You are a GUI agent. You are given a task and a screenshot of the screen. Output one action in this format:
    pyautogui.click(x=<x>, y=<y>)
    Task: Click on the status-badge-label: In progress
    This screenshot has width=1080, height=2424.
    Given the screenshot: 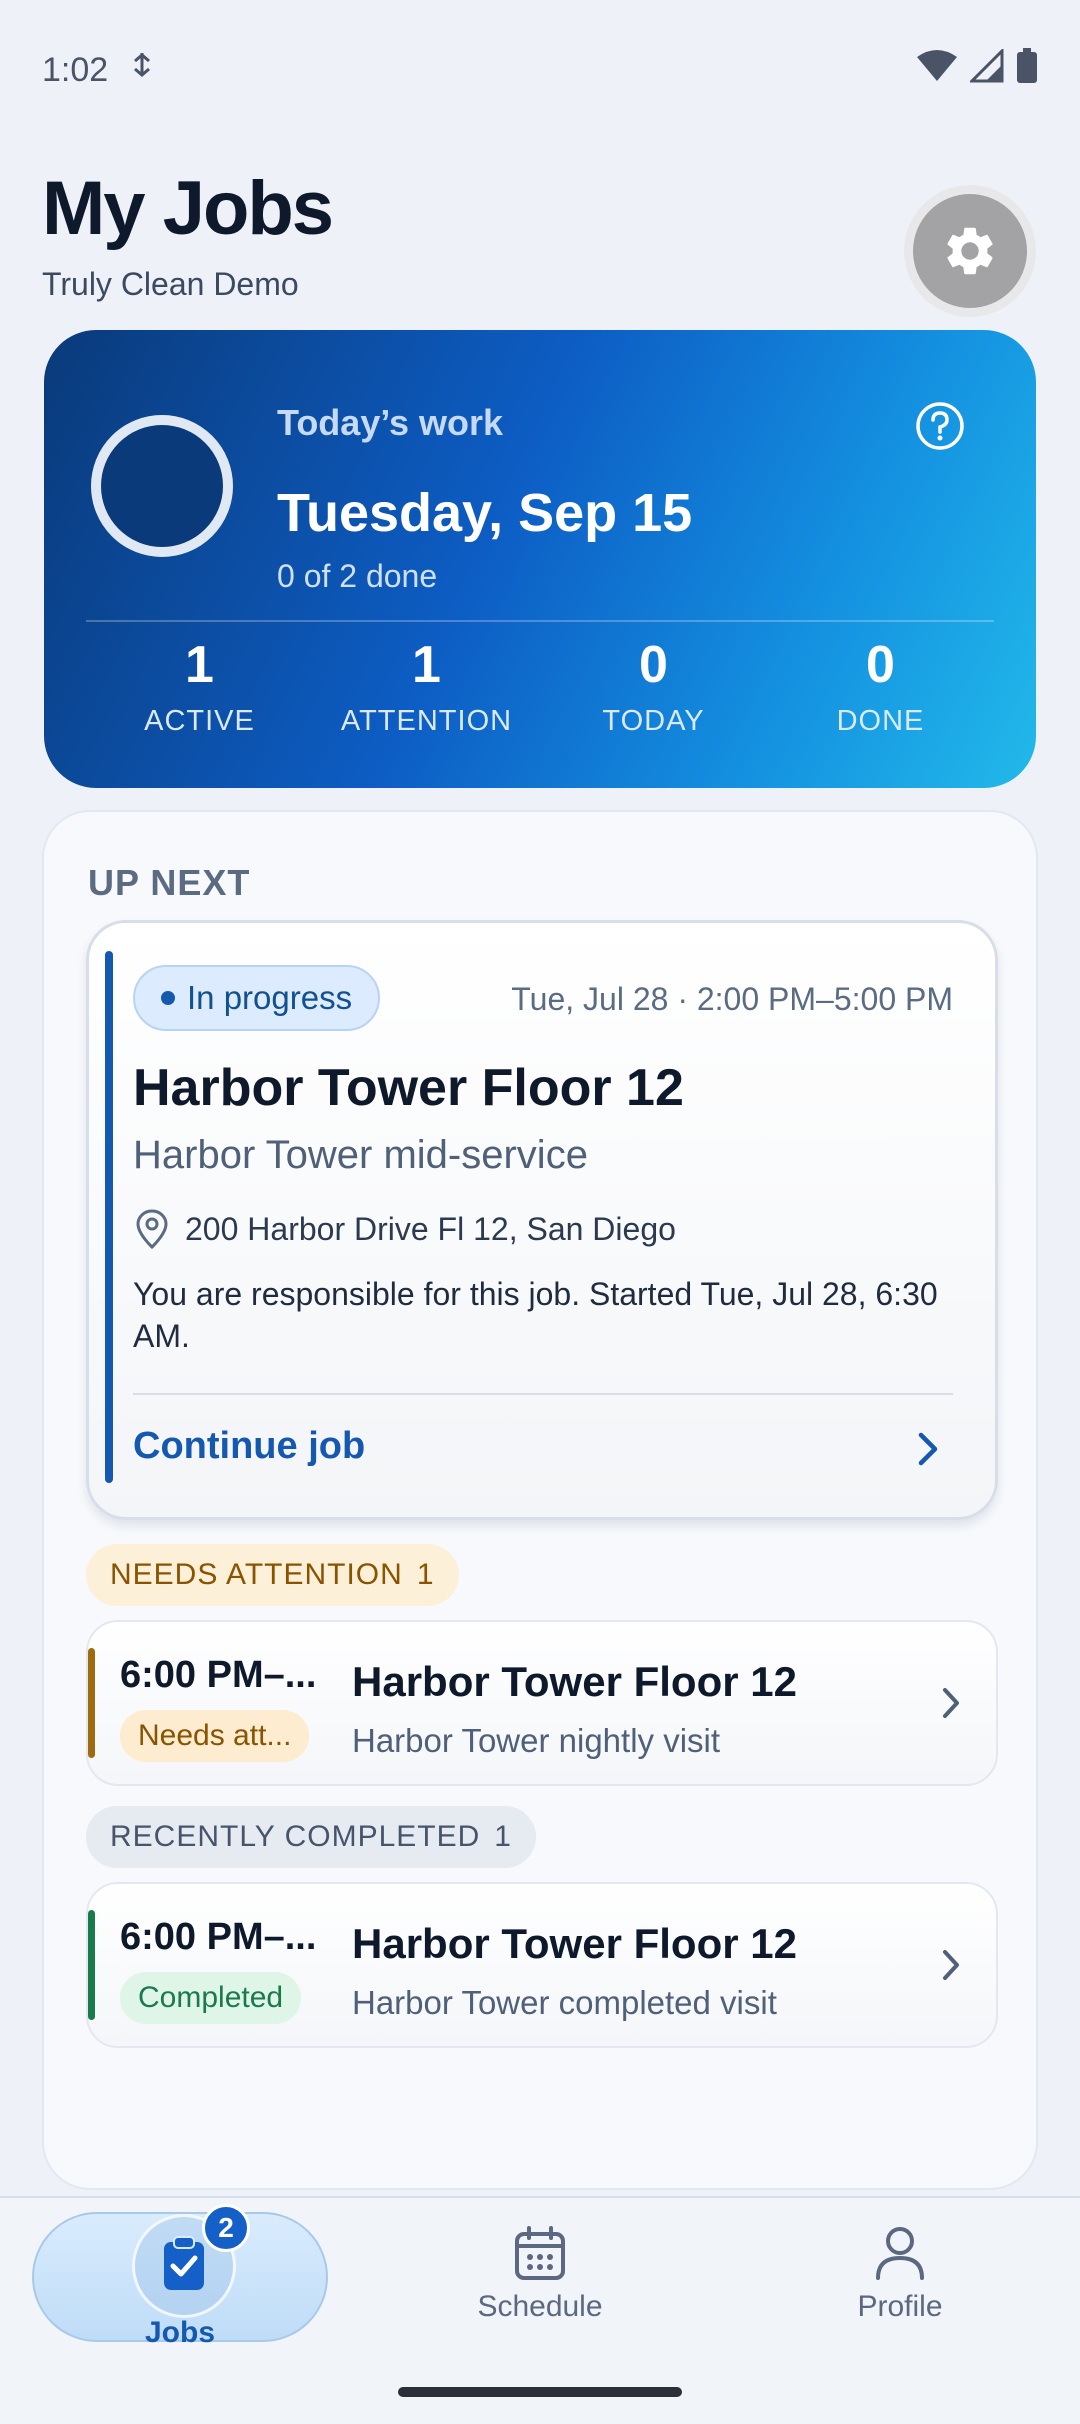 What is the action you would take?
    pyautogui.click(x=270, y=997)
    